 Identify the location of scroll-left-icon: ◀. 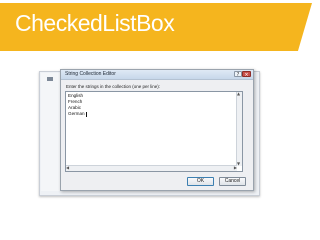
(67, 168).